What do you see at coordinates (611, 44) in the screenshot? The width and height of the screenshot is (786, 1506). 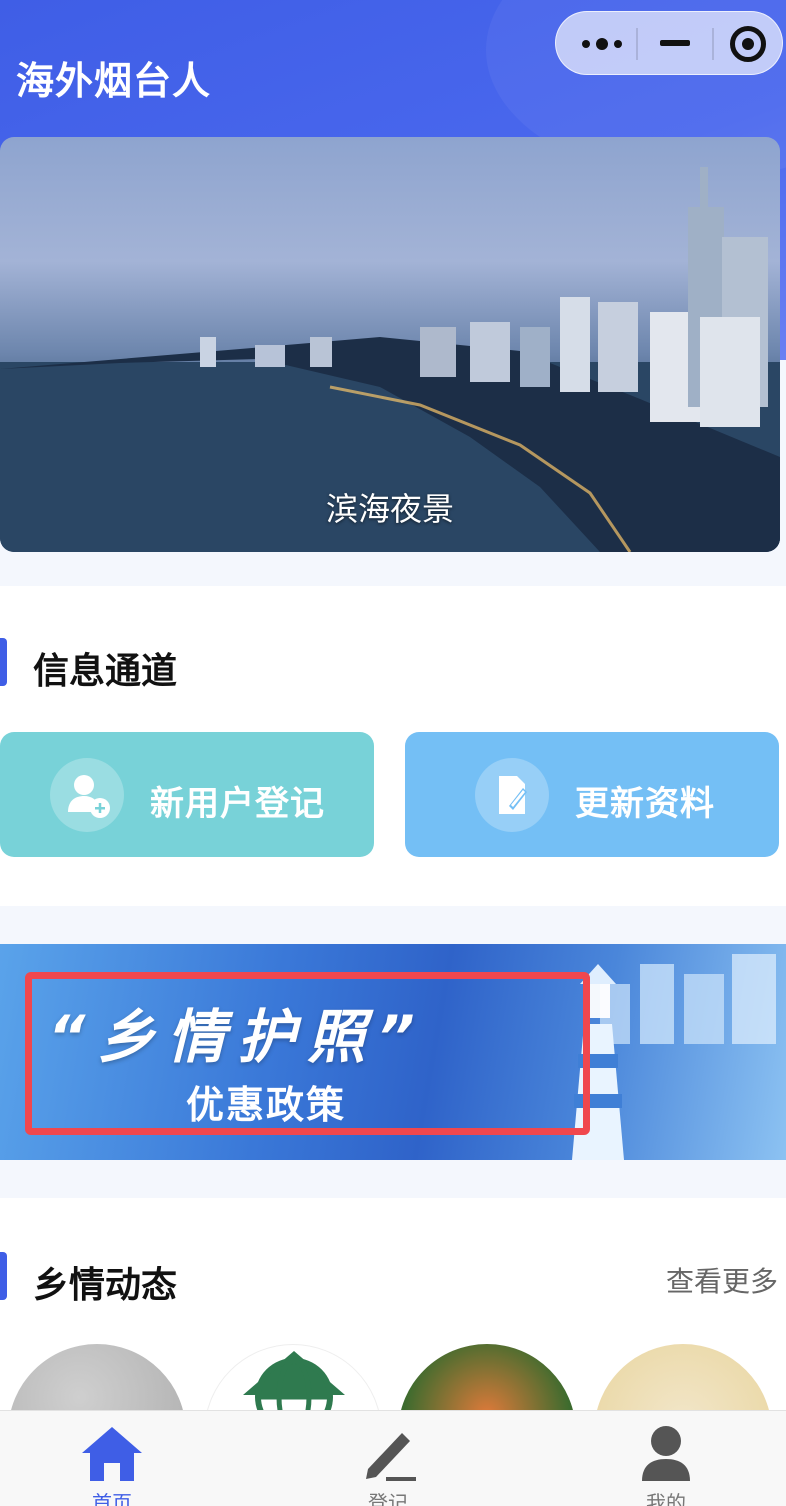 I see `more-icon` at bounding box center [611, 44].